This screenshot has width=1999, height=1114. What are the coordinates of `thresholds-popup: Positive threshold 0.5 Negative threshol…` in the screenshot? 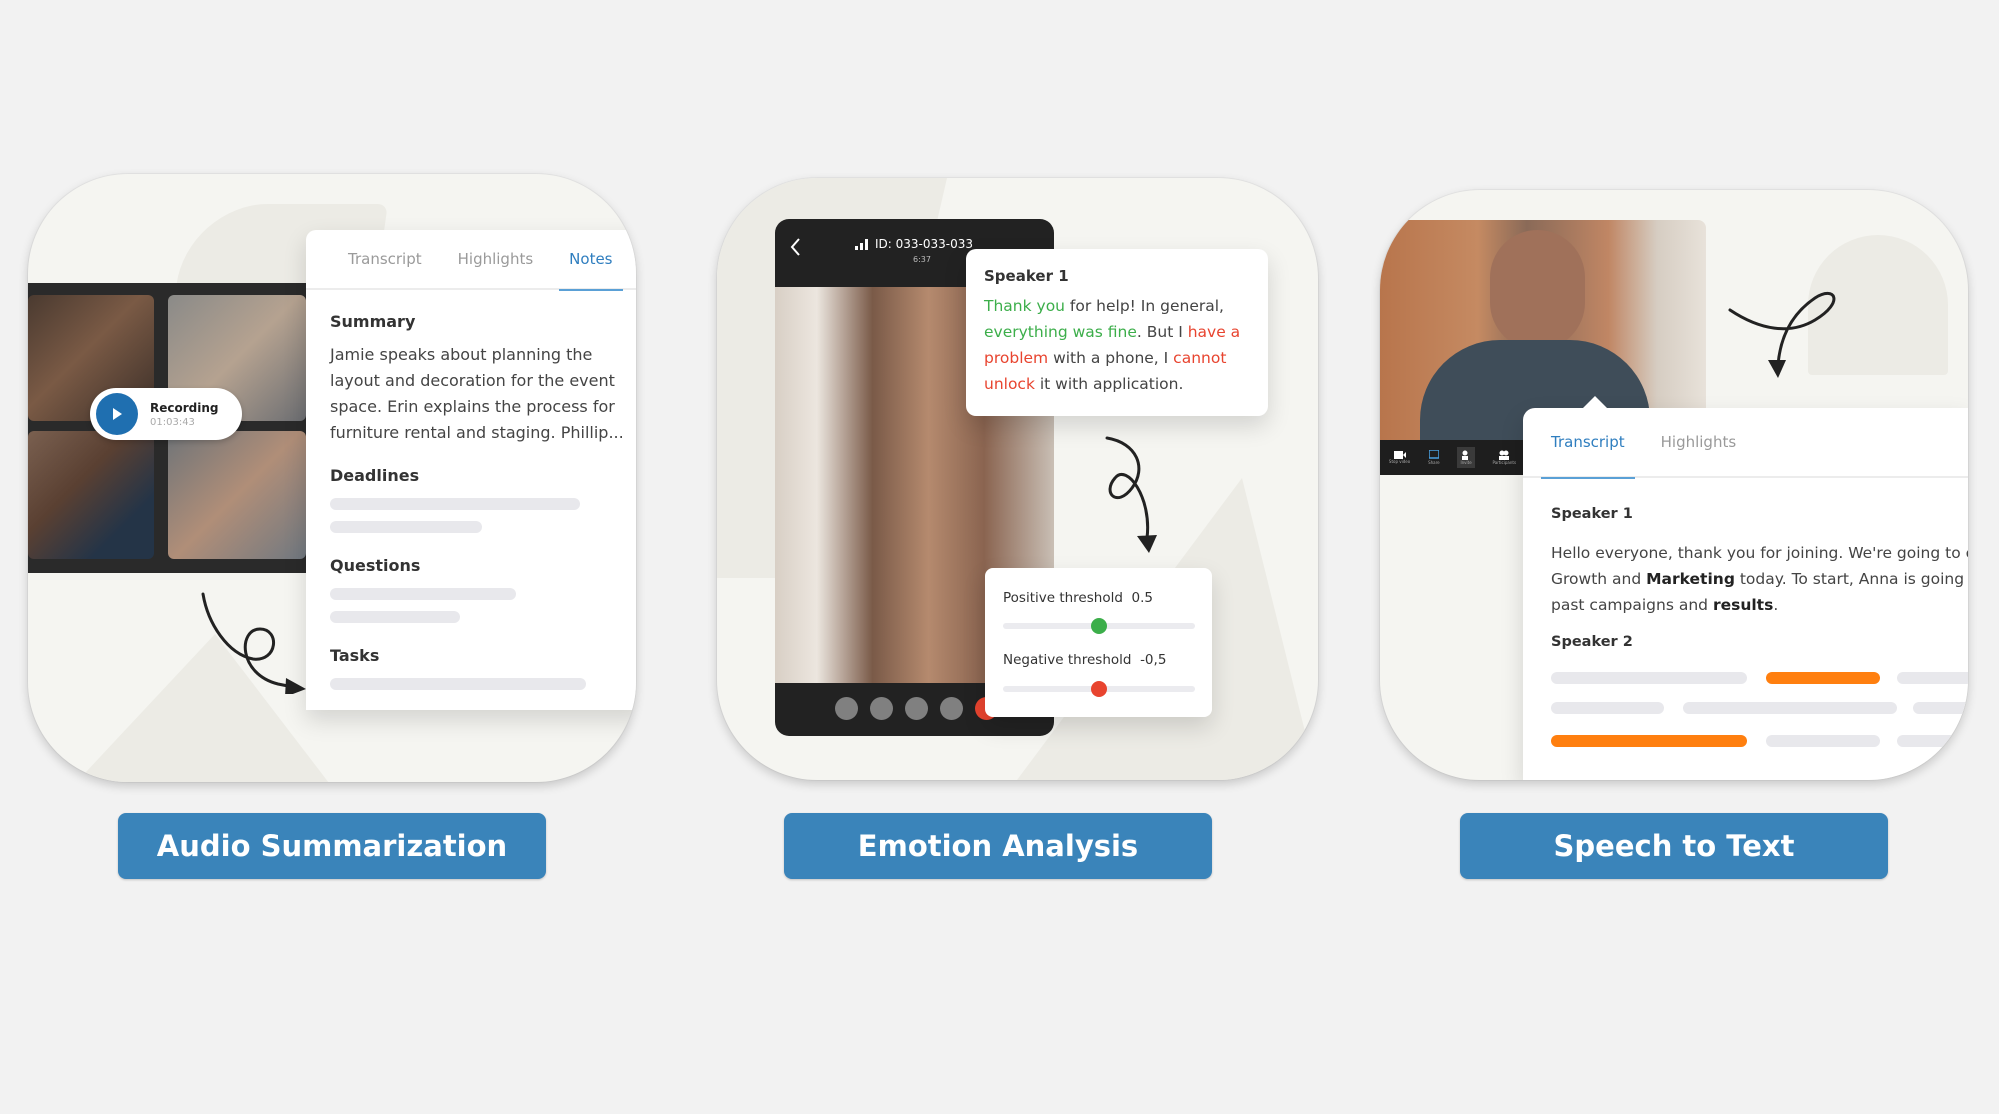 It's located at (1098, 642).